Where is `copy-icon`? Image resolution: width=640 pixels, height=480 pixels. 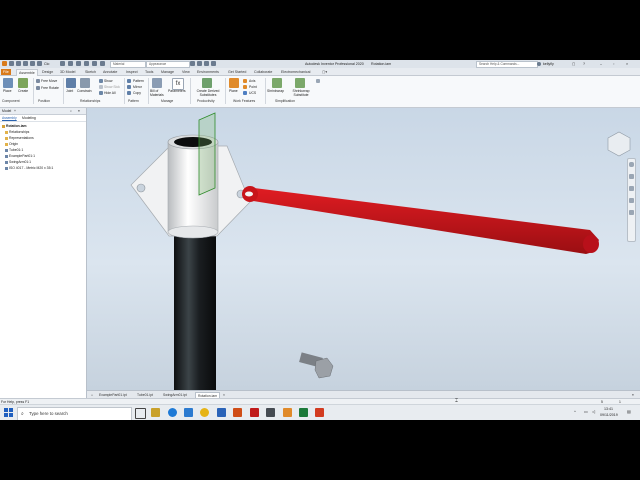
copy-icon is located at coordinates (129, 93).